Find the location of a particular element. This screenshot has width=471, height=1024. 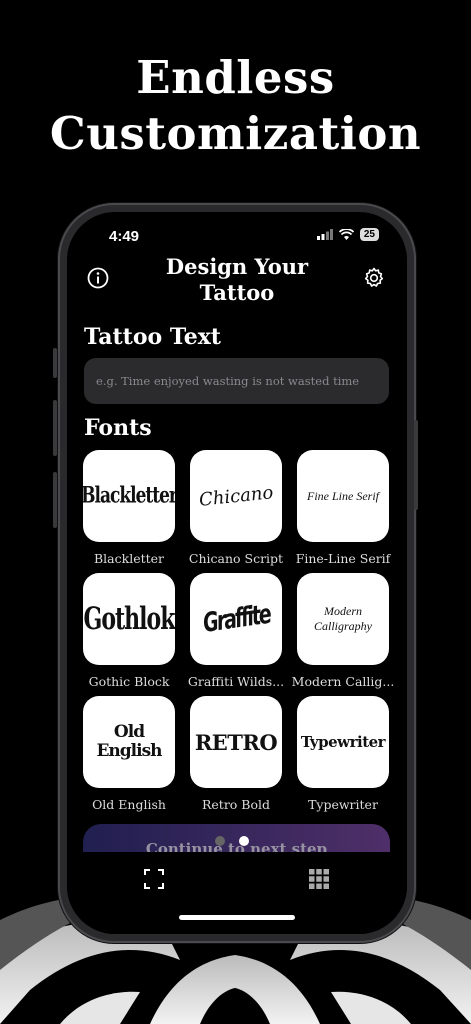

font-sample: Modern Calligraphy is located at coordinates (342, 618).